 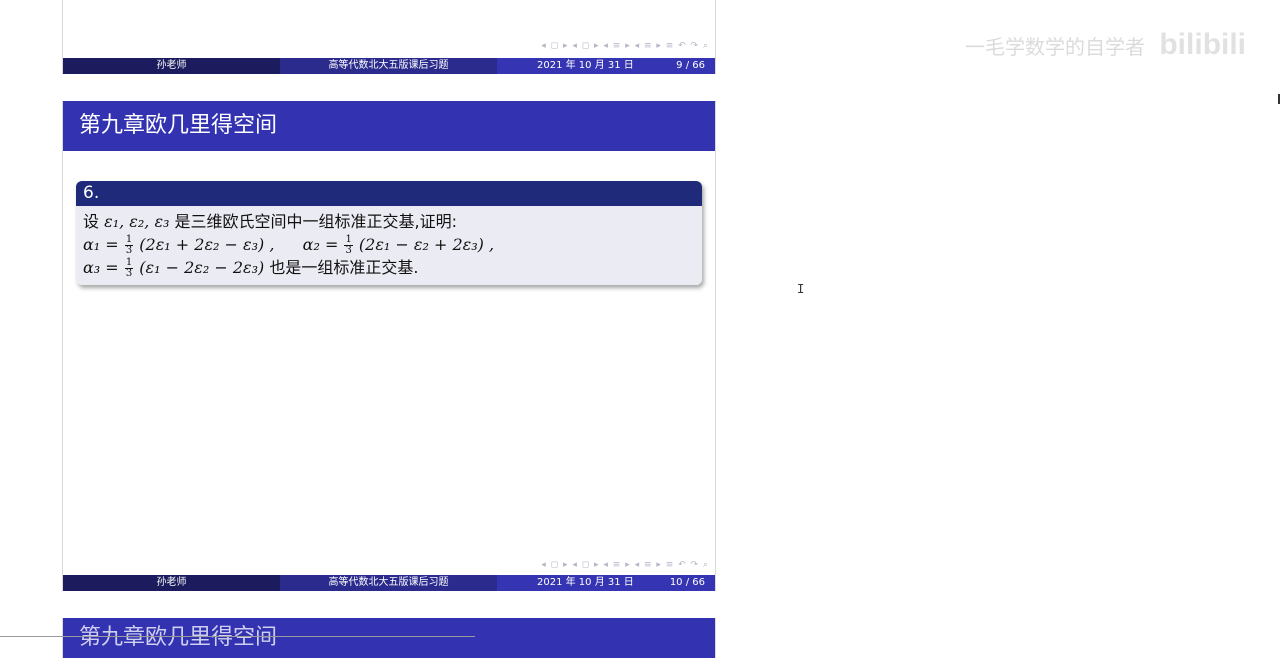 I want to click on watermark-text: 一毛学数学的自学者, so click(x=1055, y=47).